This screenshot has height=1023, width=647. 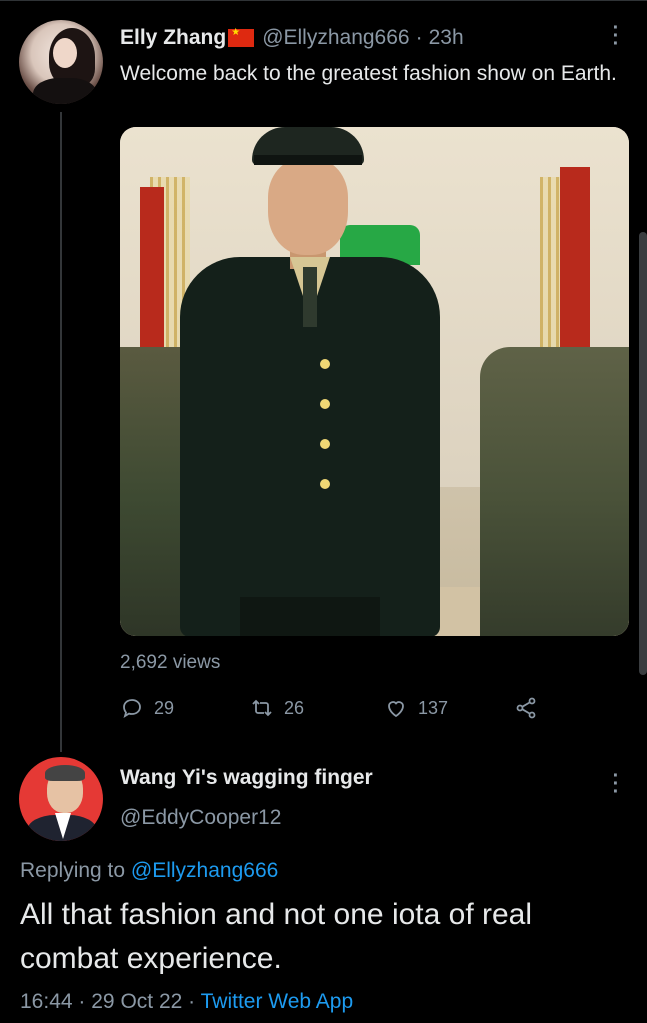 What do you see at coordinates (164, 707) in the screenshot?
I see `reply-count: 29` at bounding box center [164, 707].